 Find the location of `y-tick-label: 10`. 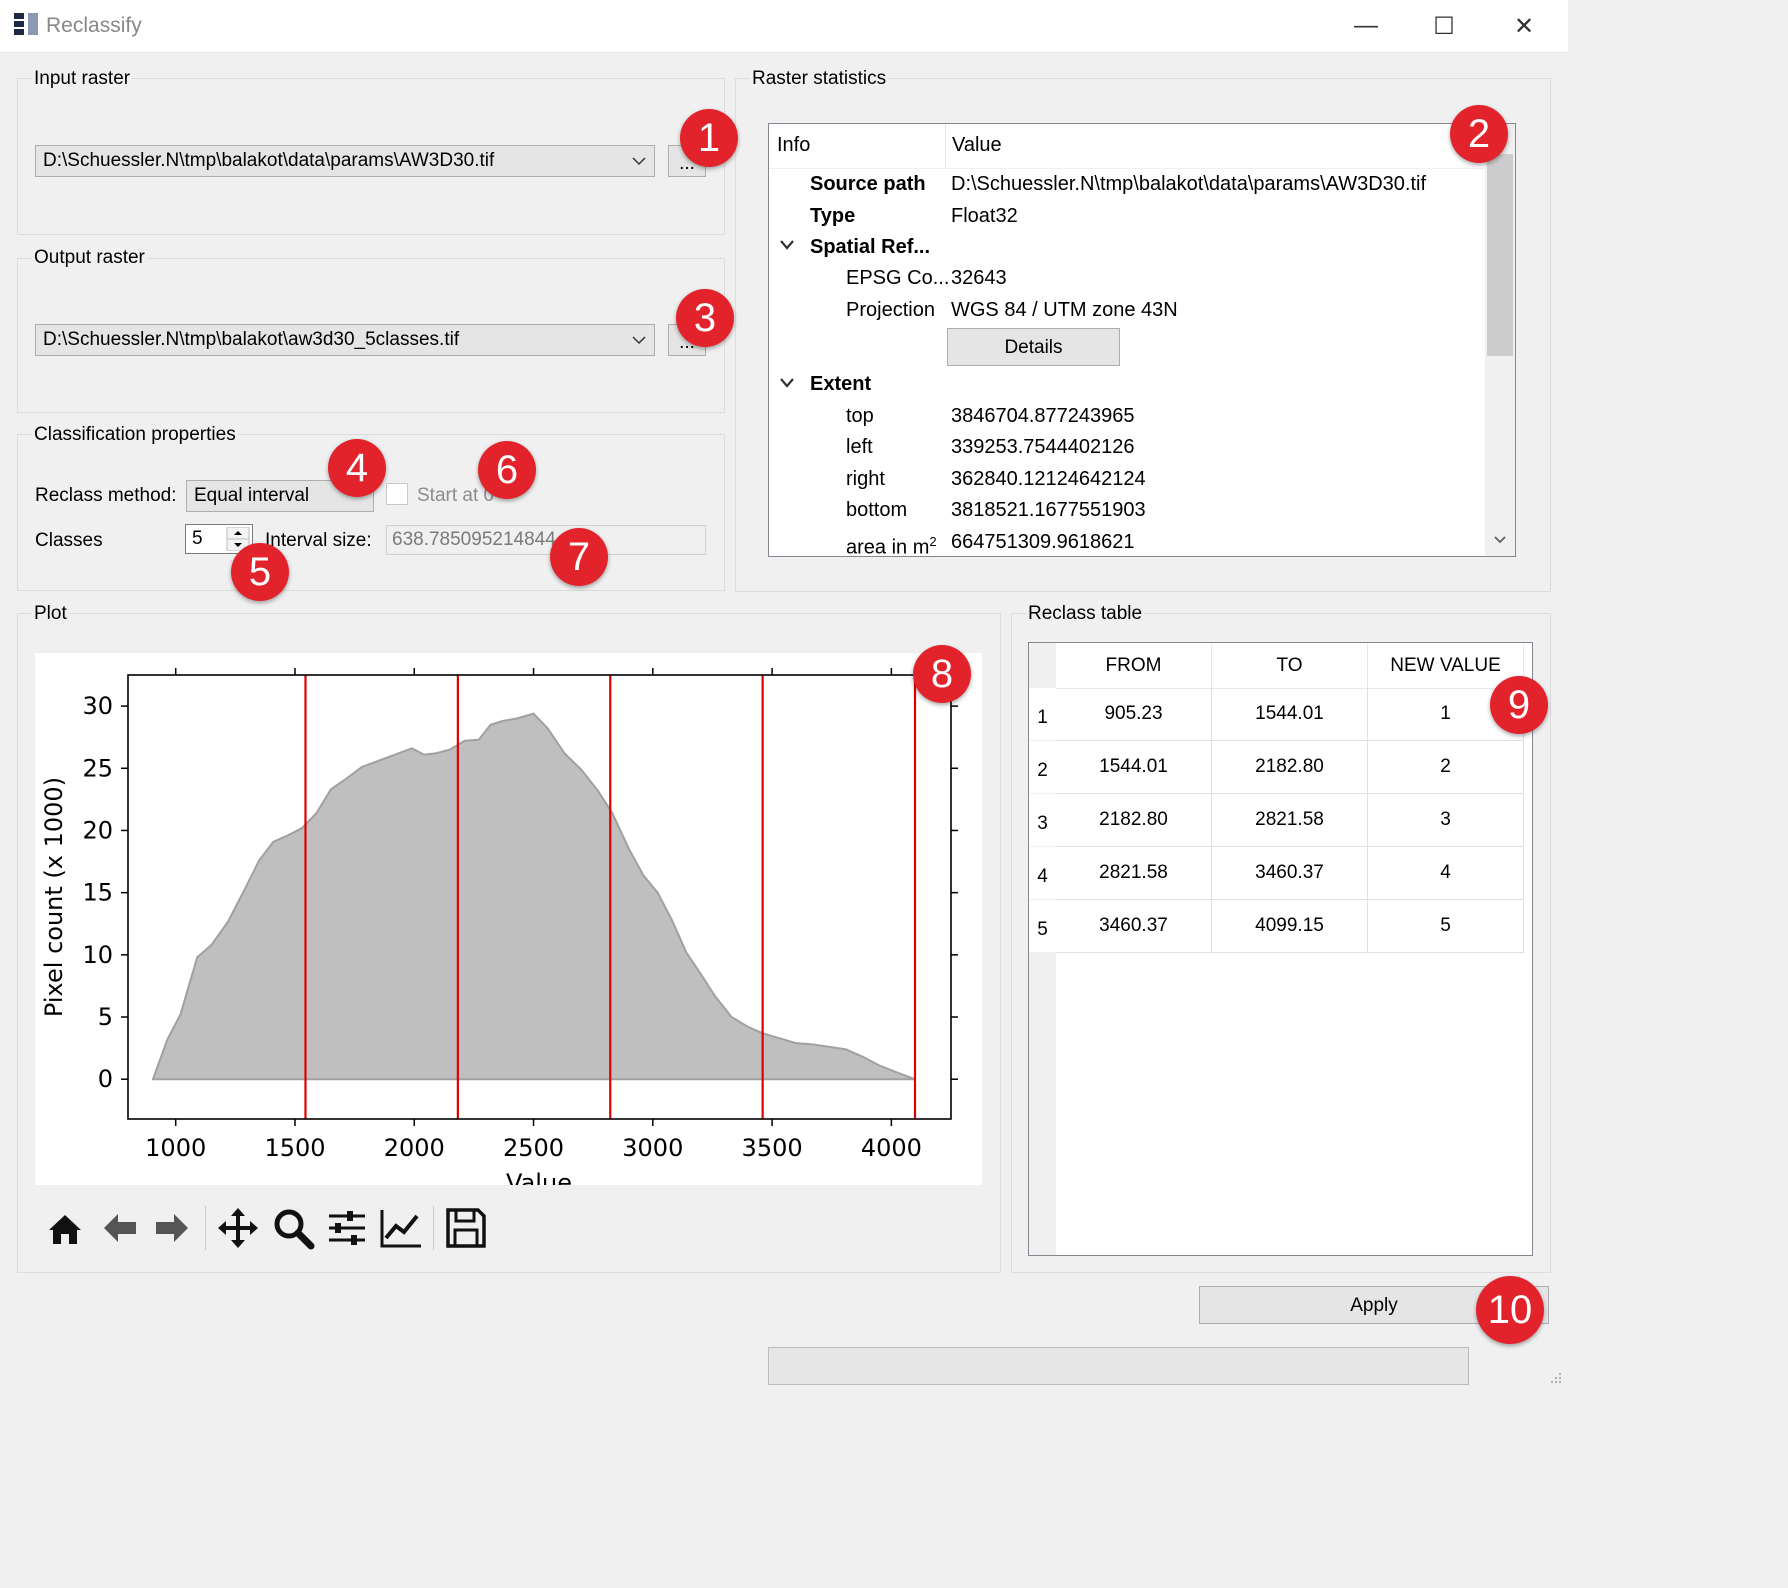

y-tick-label: 10 is located at coordinates (97, 955).